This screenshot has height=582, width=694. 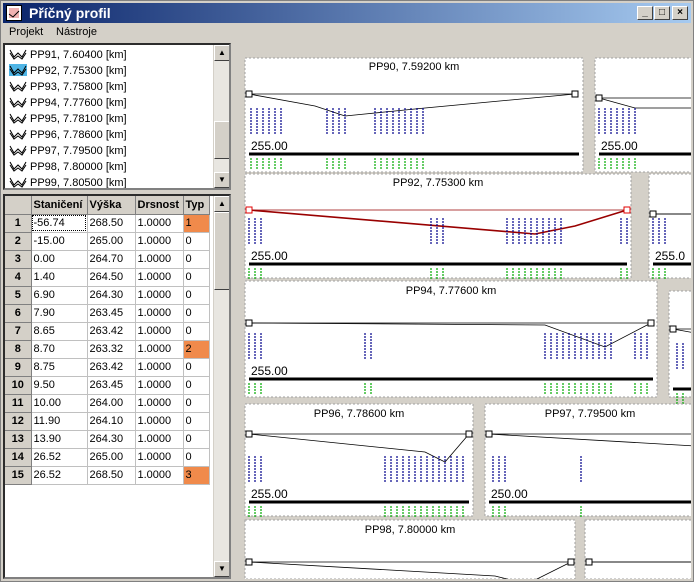 What do you see at coordinates (68, 167) in the screenshot?
I see `profile-list-item: PP98, 7.80000 [km]` at bounding box center [68, 167].